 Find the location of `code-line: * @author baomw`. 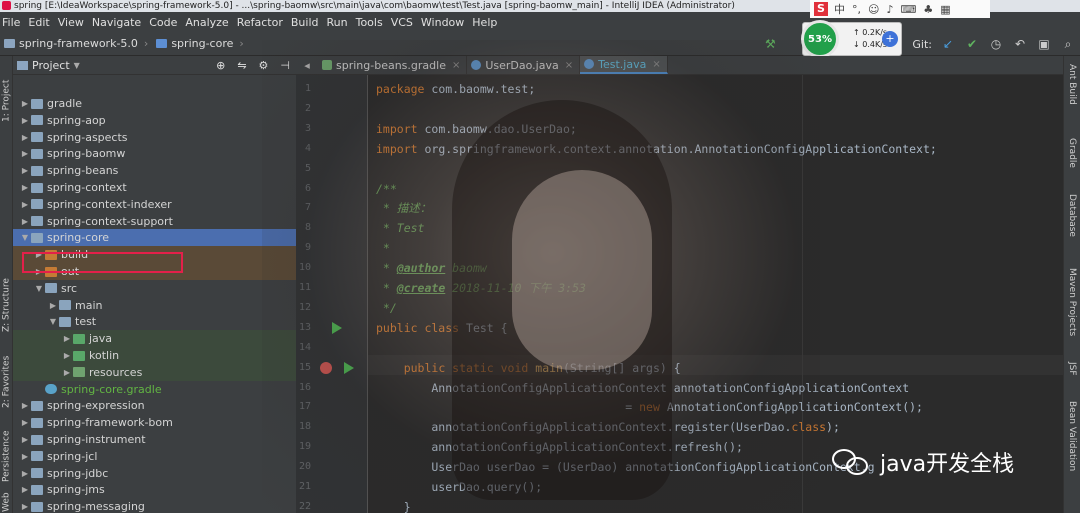

code-line: * @author baomw is located at coordinates (431, 268).